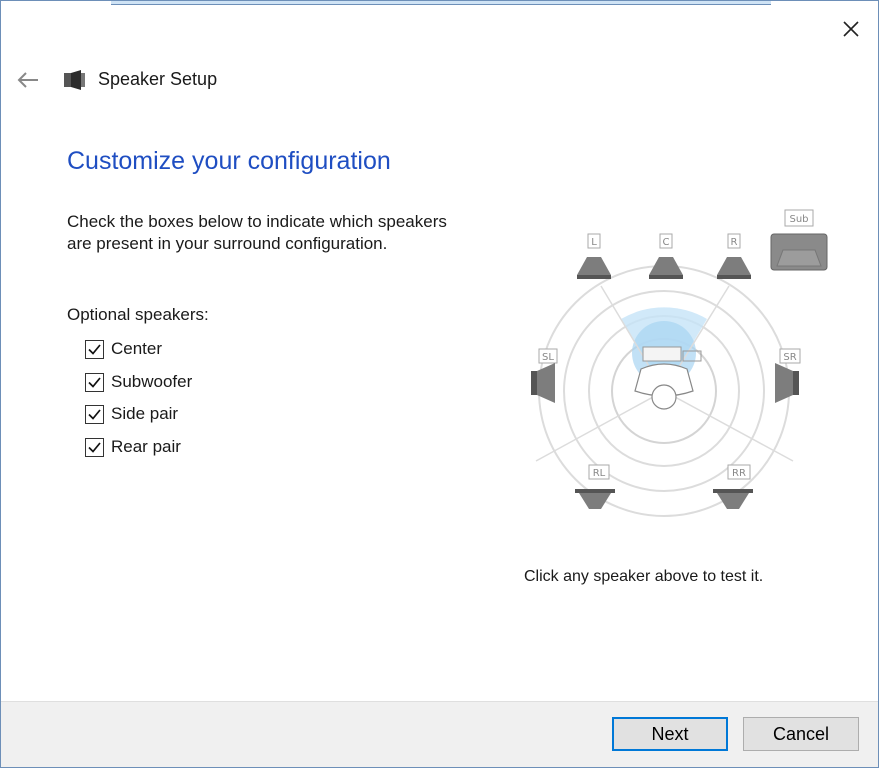 This screenshot has width=879, height=768. I want to click on checkbox-center: Center, so click(123, 349).